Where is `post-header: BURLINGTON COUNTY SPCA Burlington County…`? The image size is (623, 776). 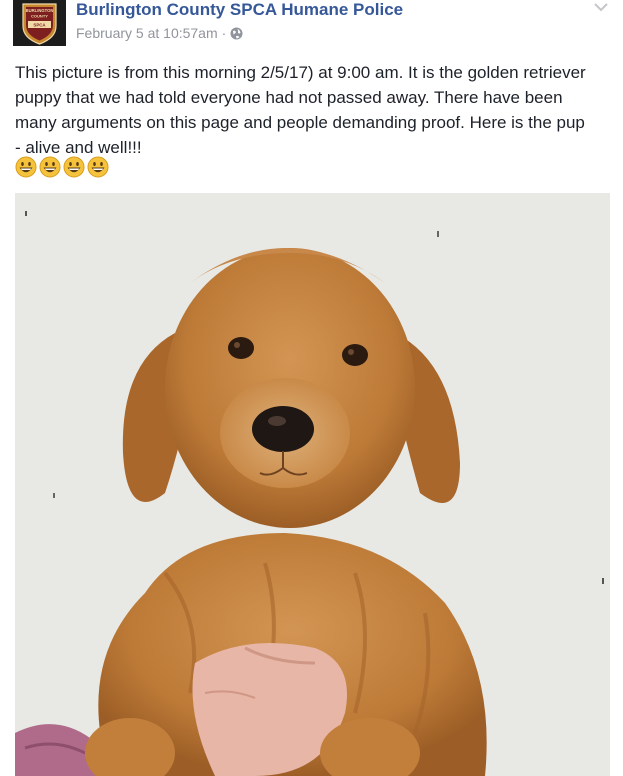
post-header: BURLINGTON COUNTY SPCA Burlington County… is located at coordinates (311, 29).